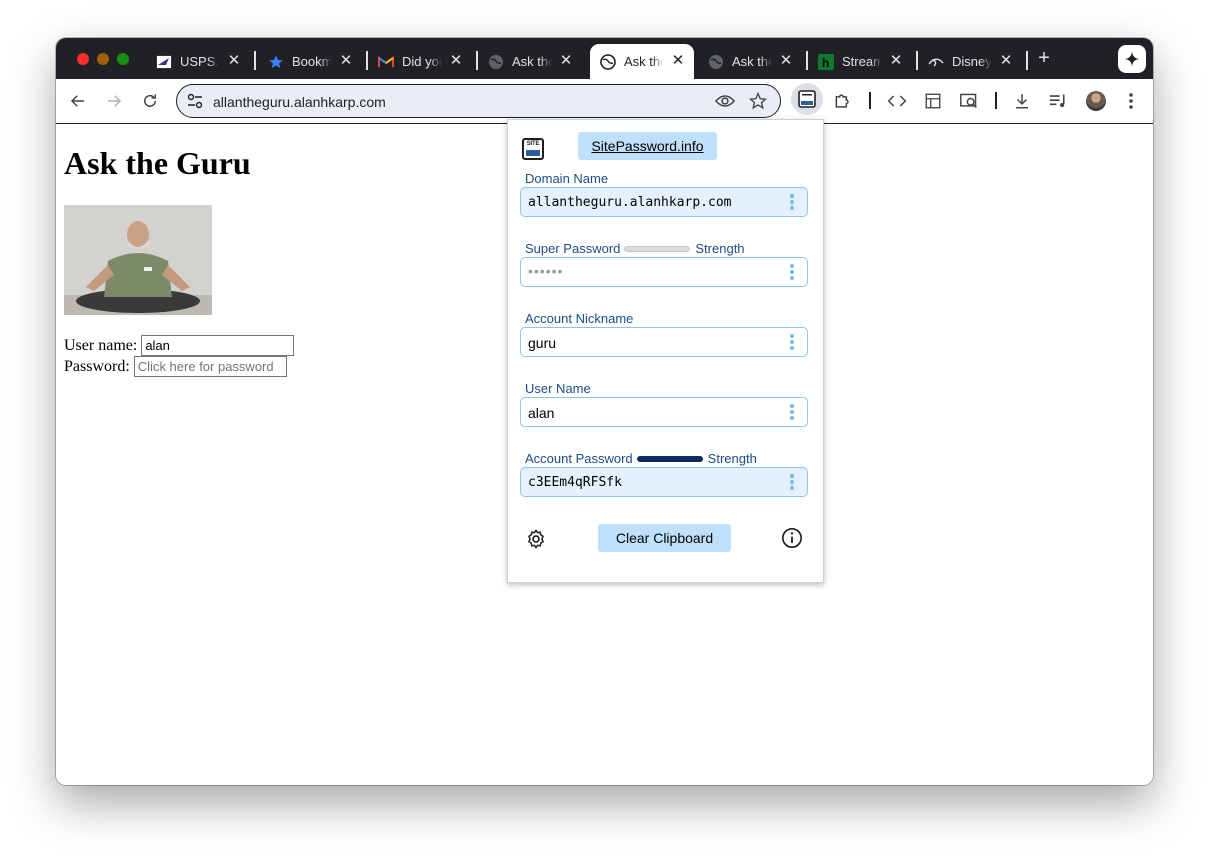  I want to click on tab-title: Disney+, so click(972, 61).